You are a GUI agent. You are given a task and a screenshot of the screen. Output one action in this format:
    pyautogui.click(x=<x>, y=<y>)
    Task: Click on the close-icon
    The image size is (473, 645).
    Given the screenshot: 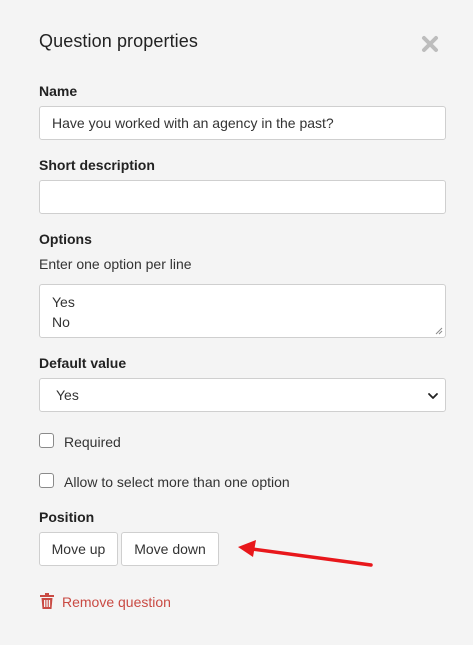 What is the action you would take?
    pyautogui.click(x=430, y=44)
    